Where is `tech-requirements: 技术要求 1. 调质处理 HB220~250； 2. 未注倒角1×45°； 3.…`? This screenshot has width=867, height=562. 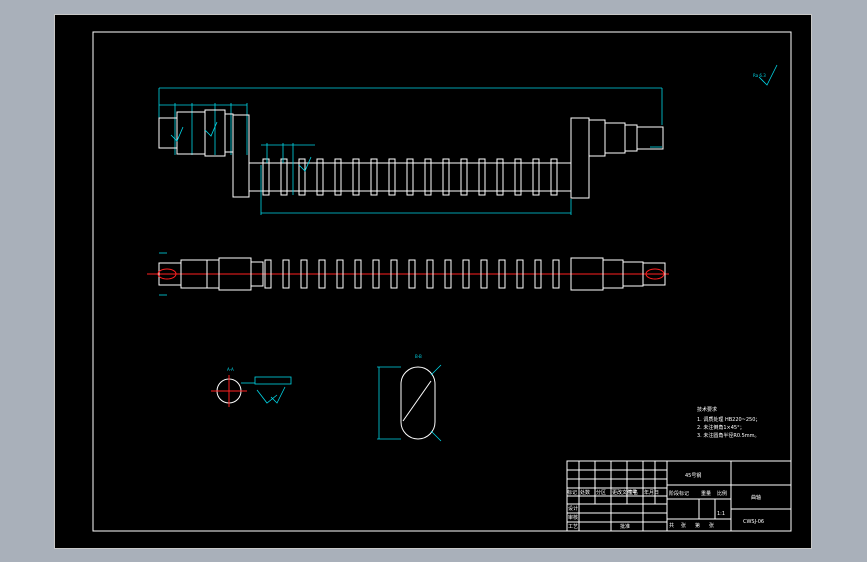 tech-requirements: 技术要求 1. 调质处理 HB220~250； 2. 未注倒角1×45°； 3.… is located at coordinates (728, 422).